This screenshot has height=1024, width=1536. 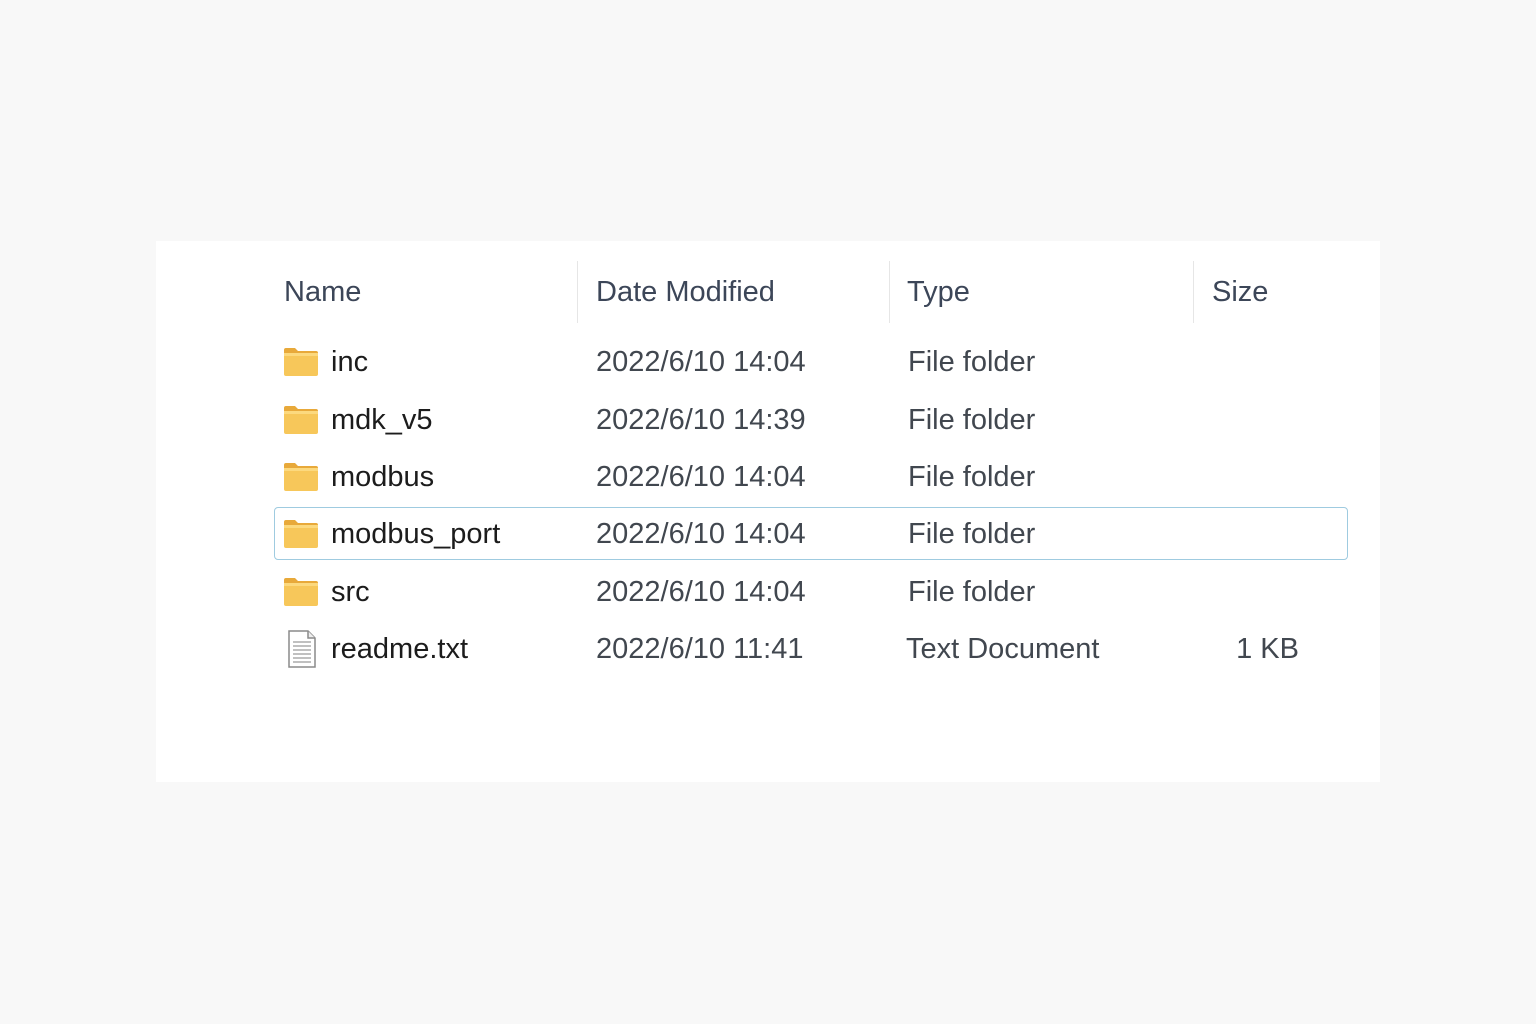 I want to click on file-date-modified: 2022/6/10 11:41, so click(x=700, y=649).